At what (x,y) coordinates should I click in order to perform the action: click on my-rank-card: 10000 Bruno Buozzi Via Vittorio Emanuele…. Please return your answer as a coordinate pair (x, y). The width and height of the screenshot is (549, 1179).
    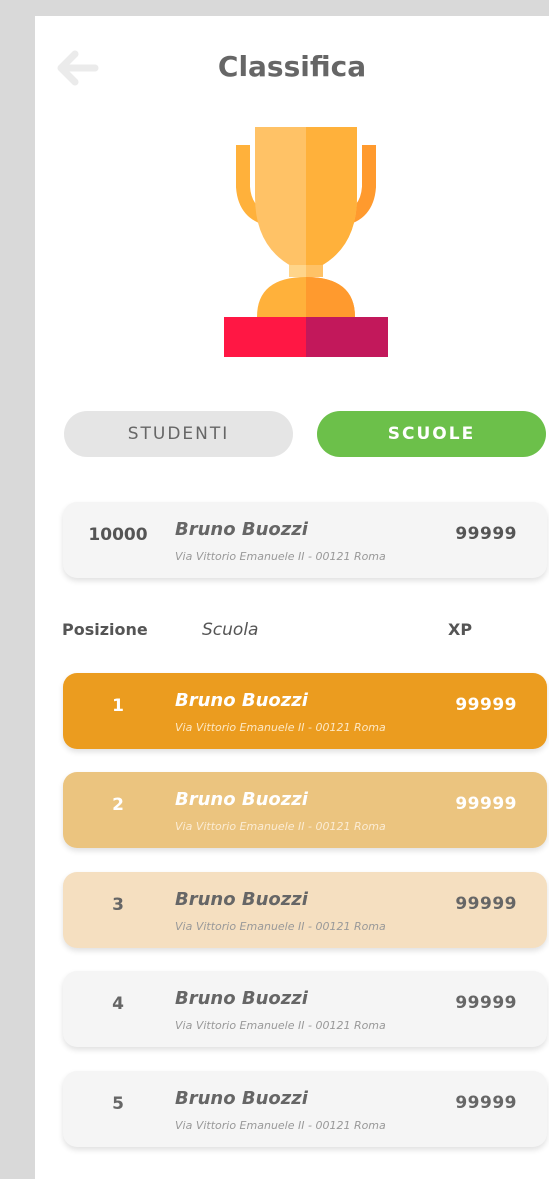
    Looking at the image, I should click on (305, 540).